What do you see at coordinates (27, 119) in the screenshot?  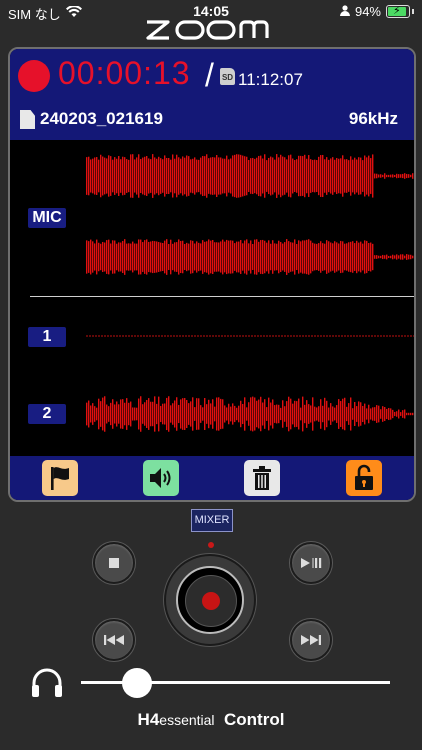 I see `file-icon` at bounding box center [27, 119].